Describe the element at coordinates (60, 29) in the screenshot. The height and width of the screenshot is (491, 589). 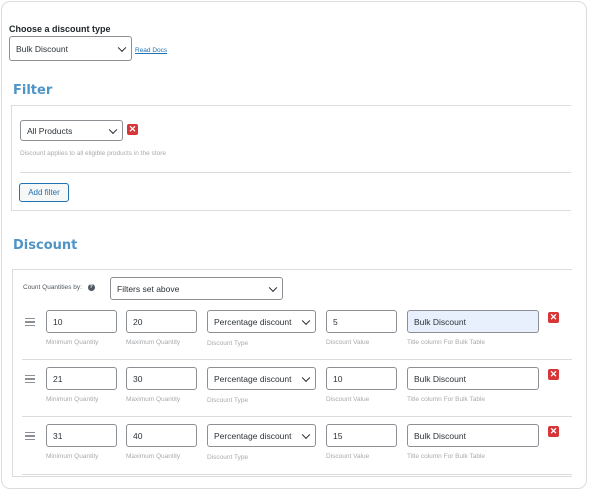
I see `discount-type-label: Choose a discount type` at that location.